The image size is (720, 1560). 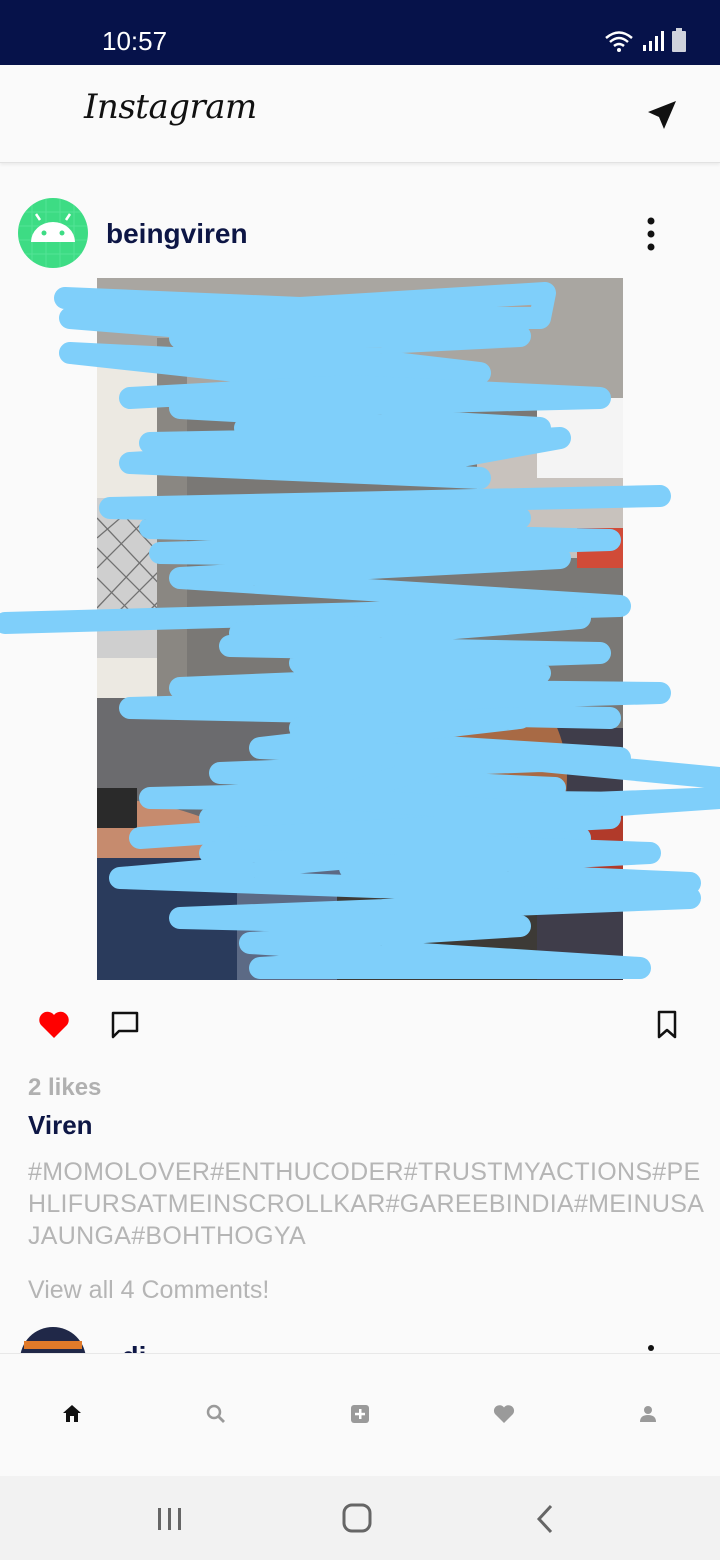 What do you see at coordinates (360, 235) in the screenshot?
I see `post-header: beingviren` at bounding box center [360, 235].